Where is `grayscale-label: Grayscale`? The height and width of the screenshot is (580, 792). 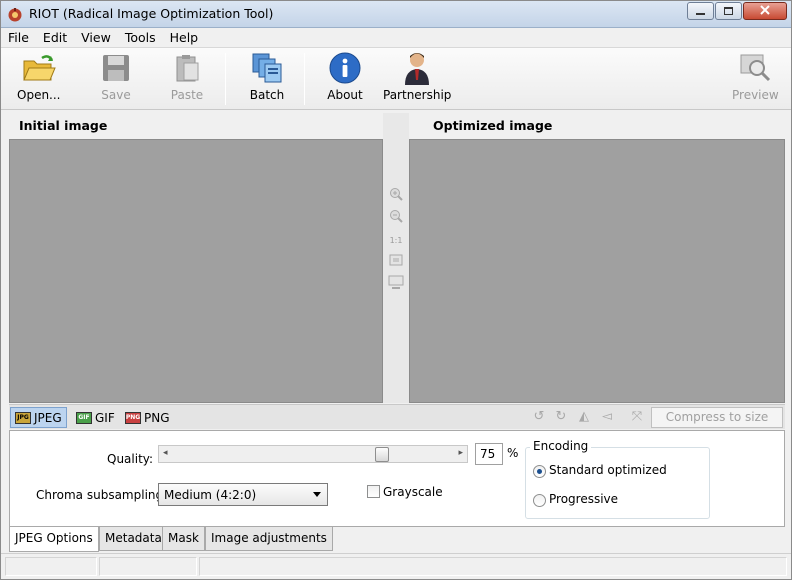 grayscale-label: Grayscale is located at coordinates (413, 492).